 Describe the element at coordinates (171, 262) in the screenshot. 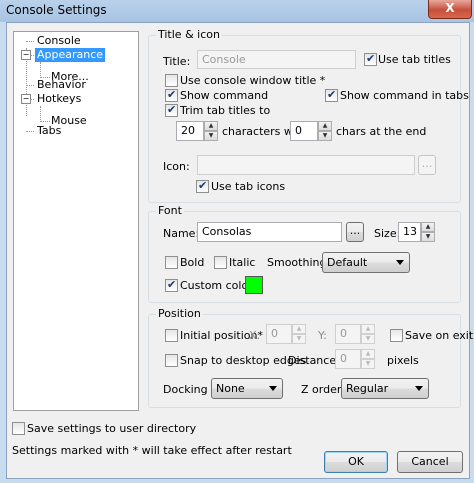

I see `bold-checkbox` at that location.